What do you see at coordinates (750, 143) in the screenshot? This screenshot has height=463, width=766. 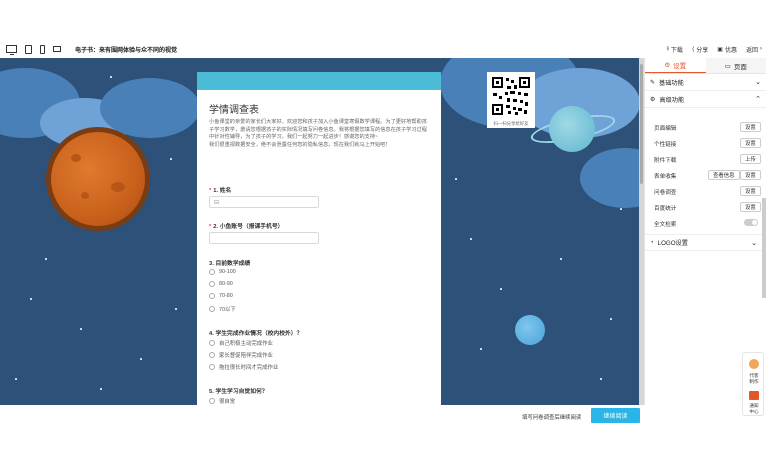 I see `custom-link-settings-button: 设置` at bounding box center [750, 143].